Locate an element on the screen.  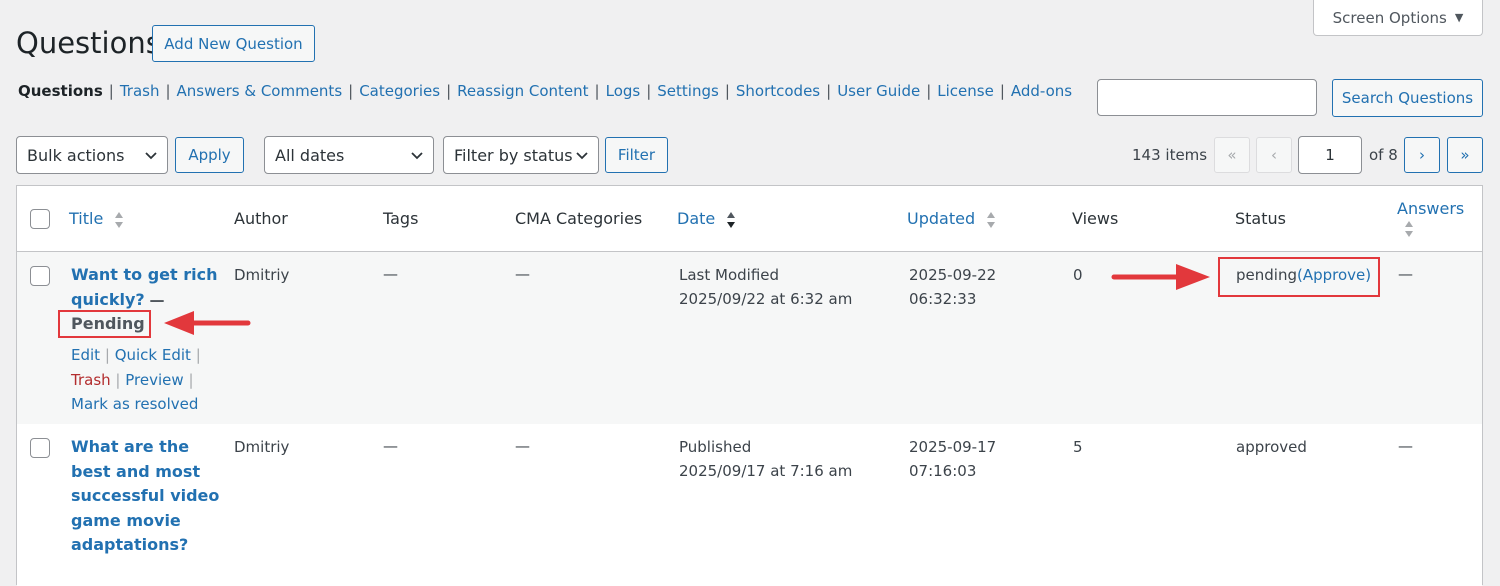
bulk-actions-select: Bulk actions is located at coordinates (92, 155).